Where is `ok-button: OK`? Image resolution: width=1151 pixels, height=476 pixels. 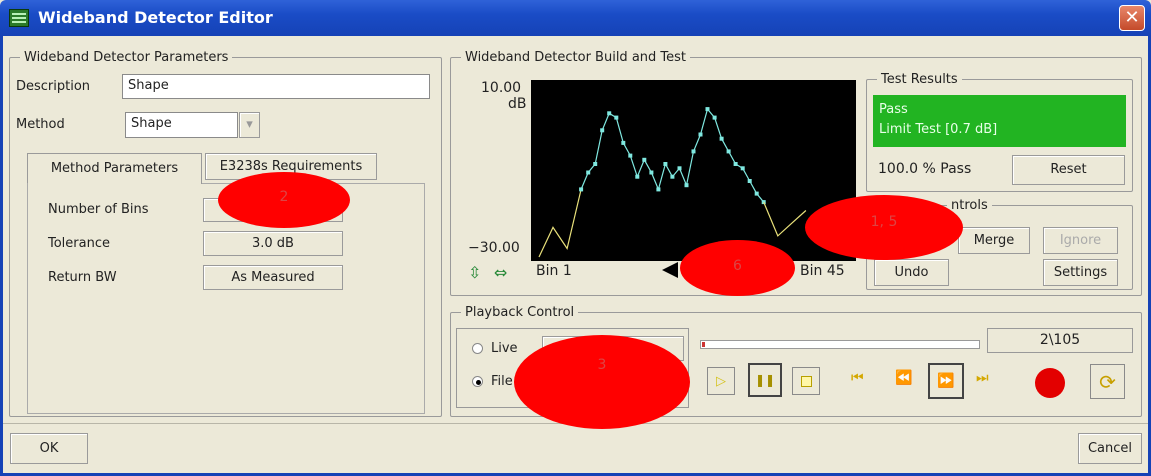 ok-button: OK is located at coordinates (49, 448).